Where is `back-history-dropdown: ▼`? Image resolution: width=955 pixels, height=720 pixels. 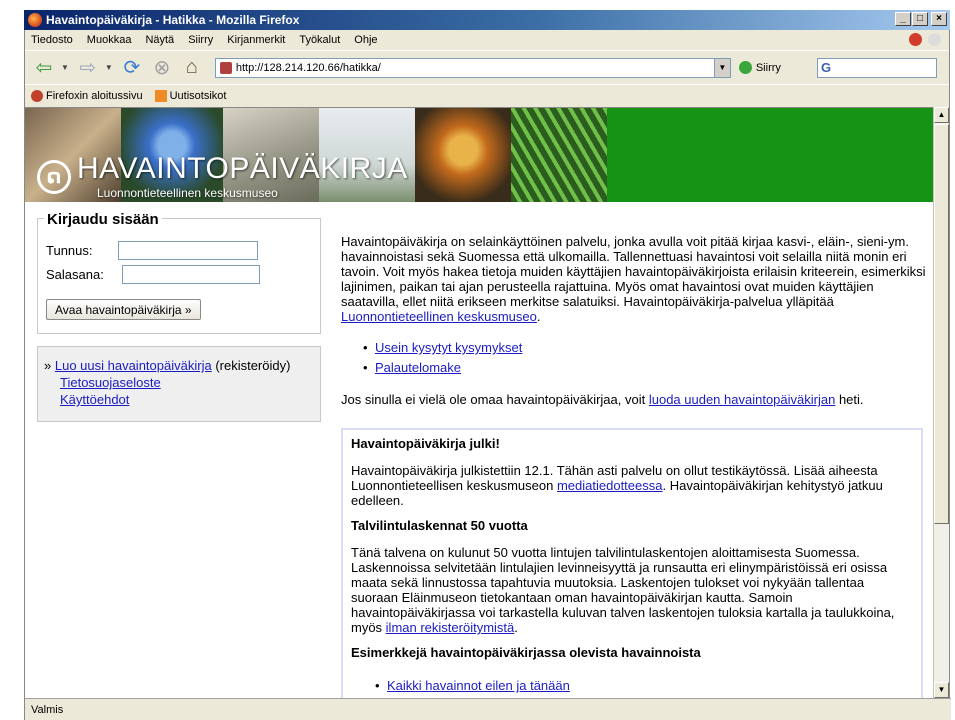
back-history-dropdown: ▼ is located at coordinates (65, 67).